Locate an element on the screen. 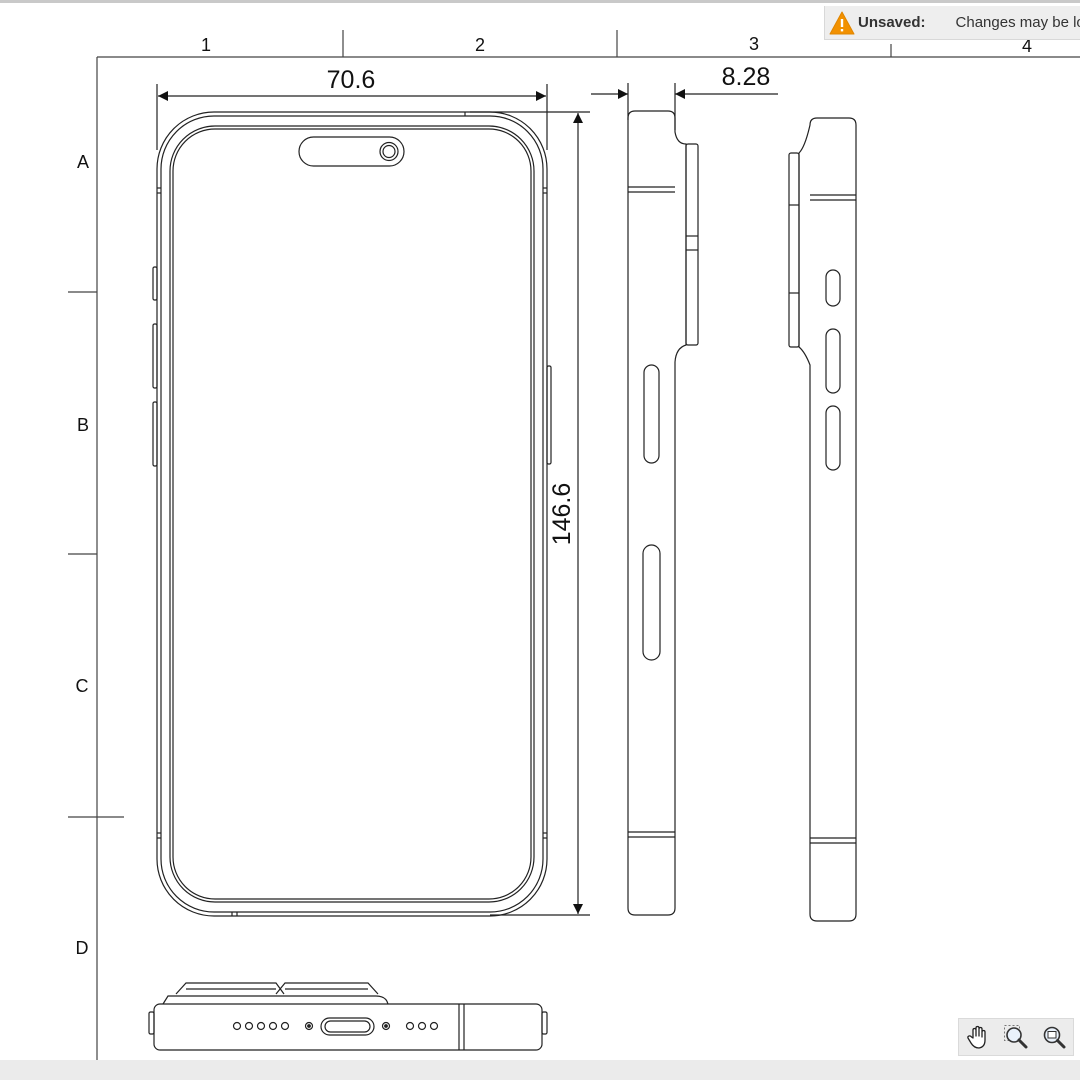 Image resolution: width=1080 pixels, height=1080 pixels. hand-icon is located at coordinates (976, 1037).